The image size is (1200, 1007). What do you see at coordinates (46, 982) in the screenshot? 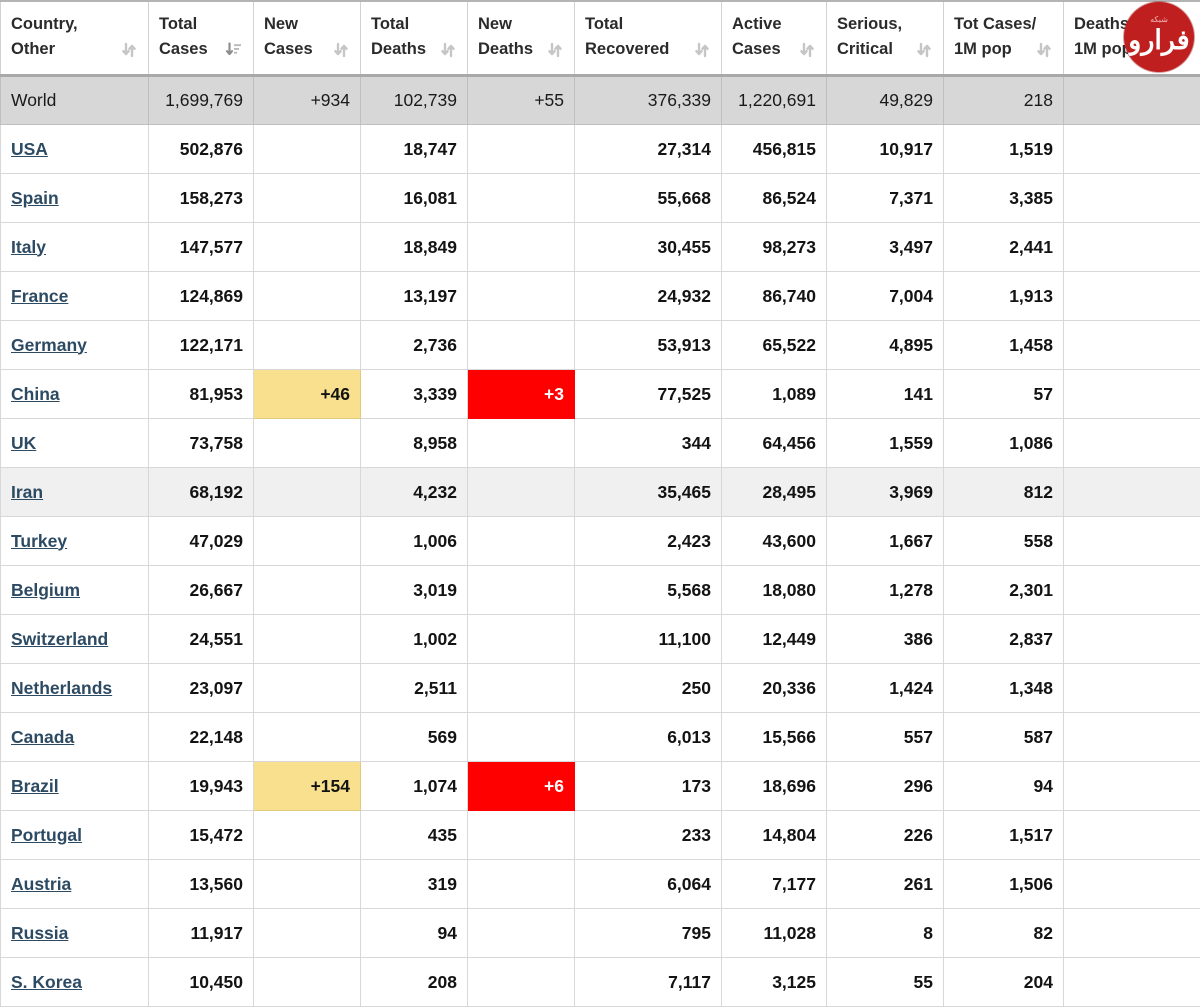
I see `country-link: S. Korea` at bounding box center [46, 982].